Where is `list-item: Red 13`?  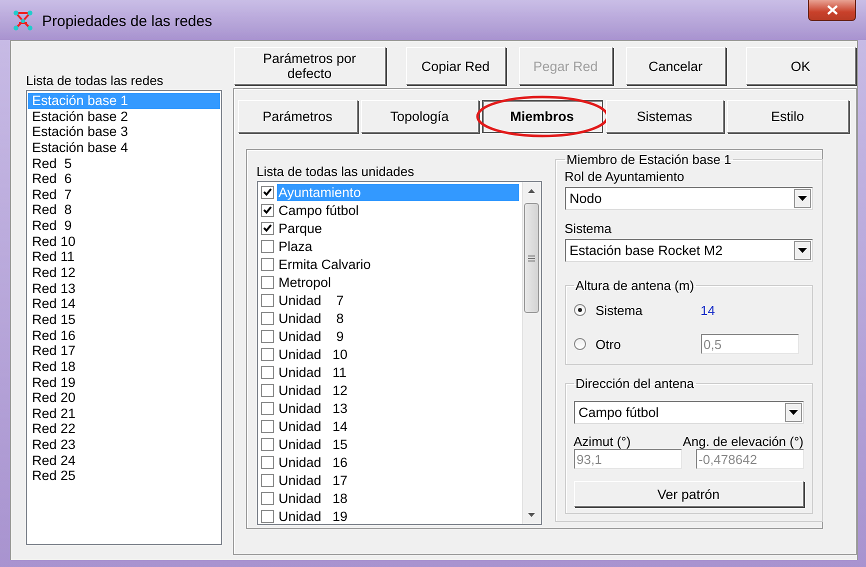
list-item: Red 13 is located at coordinates (124, 288).